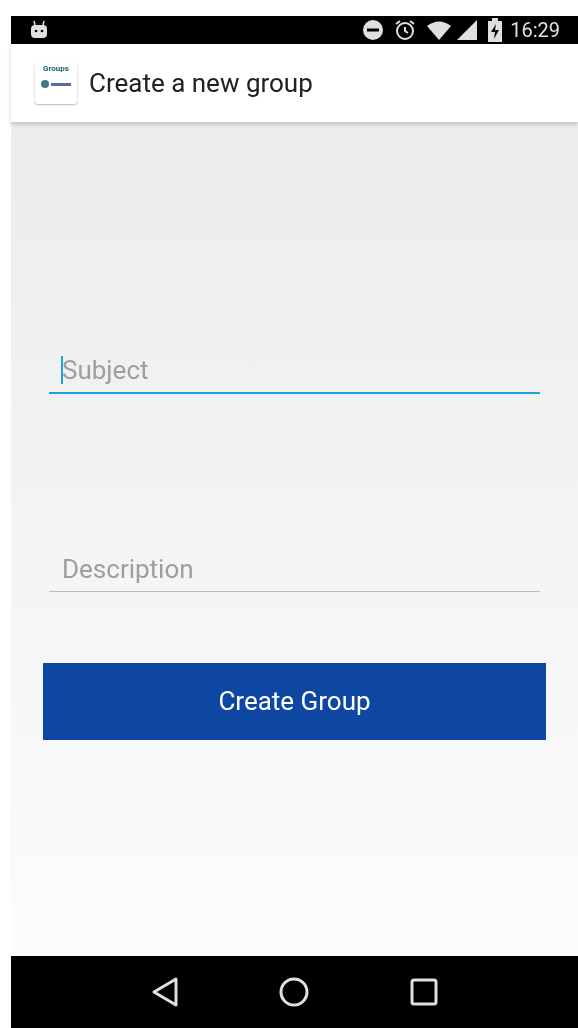  I want to click on back-icon, so click(164, 992).